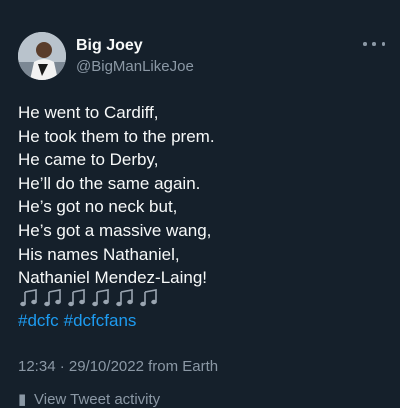 Image resolution: width=400 pixels, height=408 pixels. Describe the element at coordinates (88, 112) in the screenshot. I see `tweet-line: He went to Cardiff,` at that location.